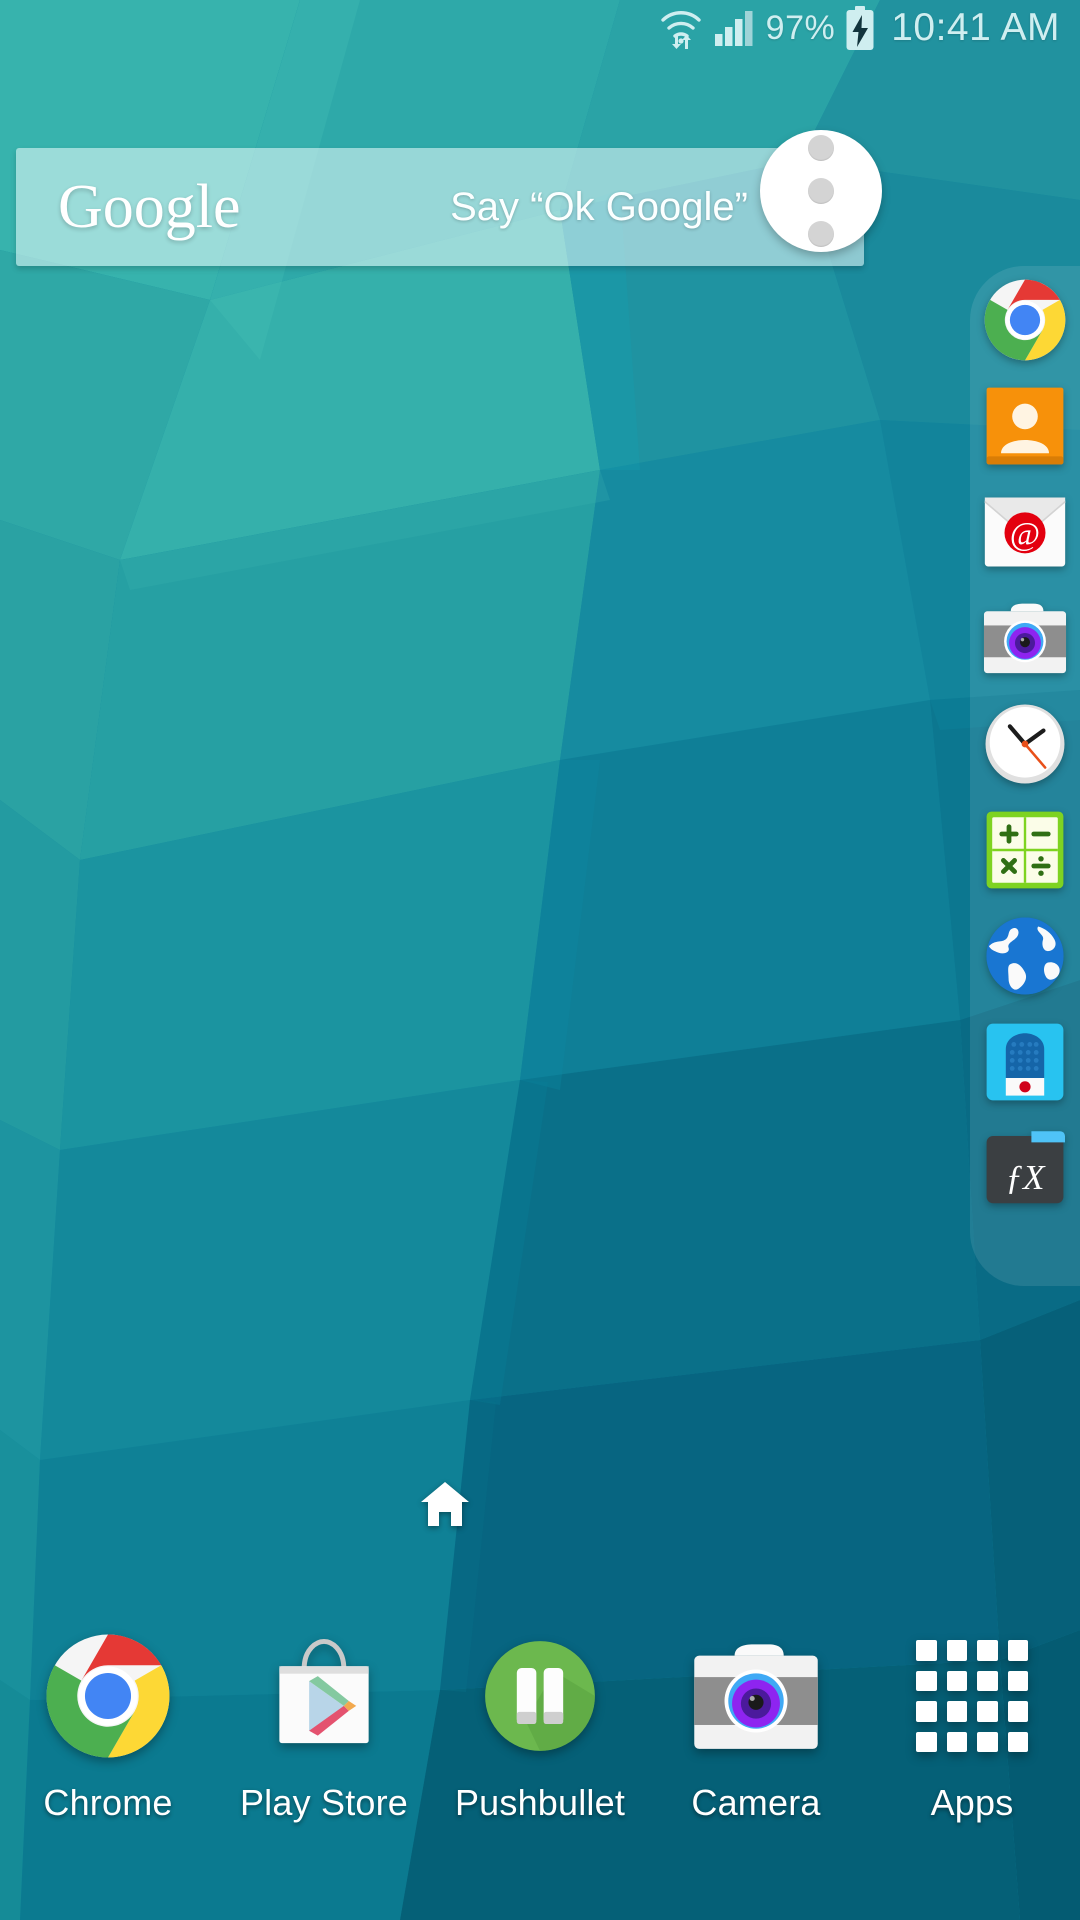  I want to click on contacts-icon, so click(1025, 426).